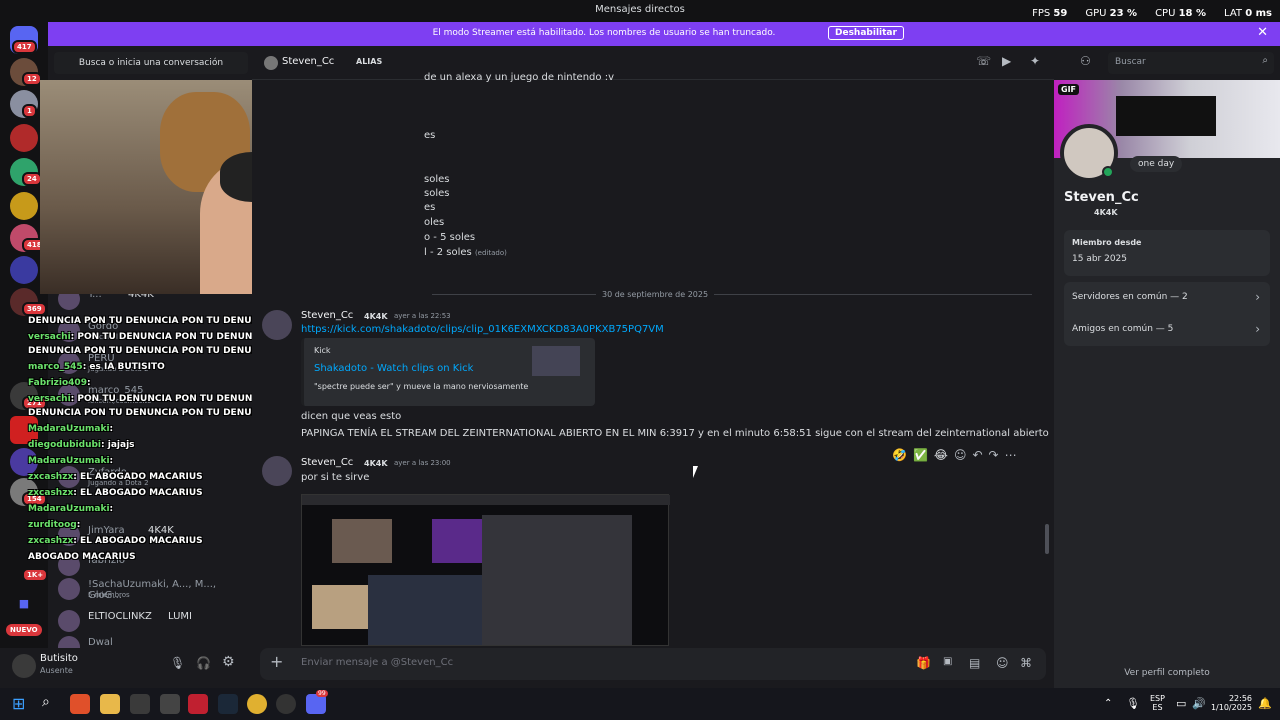 This screenshot has height=720, width=1280. I want to click on stream-chat-line: MadaraUzumaki:, so click(70, 461).